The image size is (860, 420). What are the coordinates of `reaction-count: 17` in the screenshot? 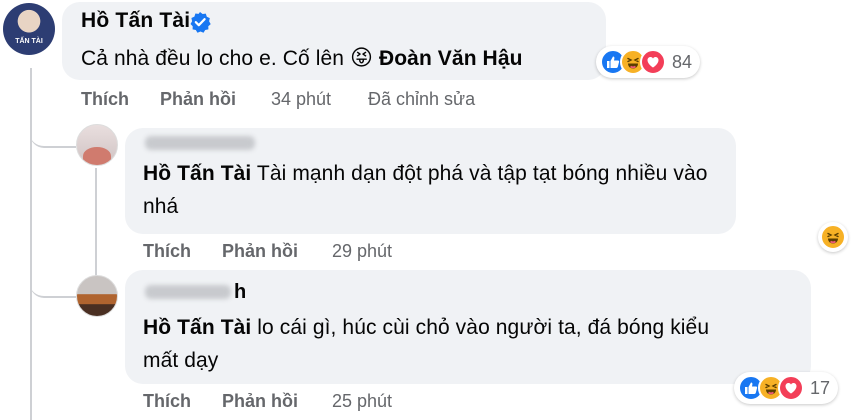 It's located at (820, 387).